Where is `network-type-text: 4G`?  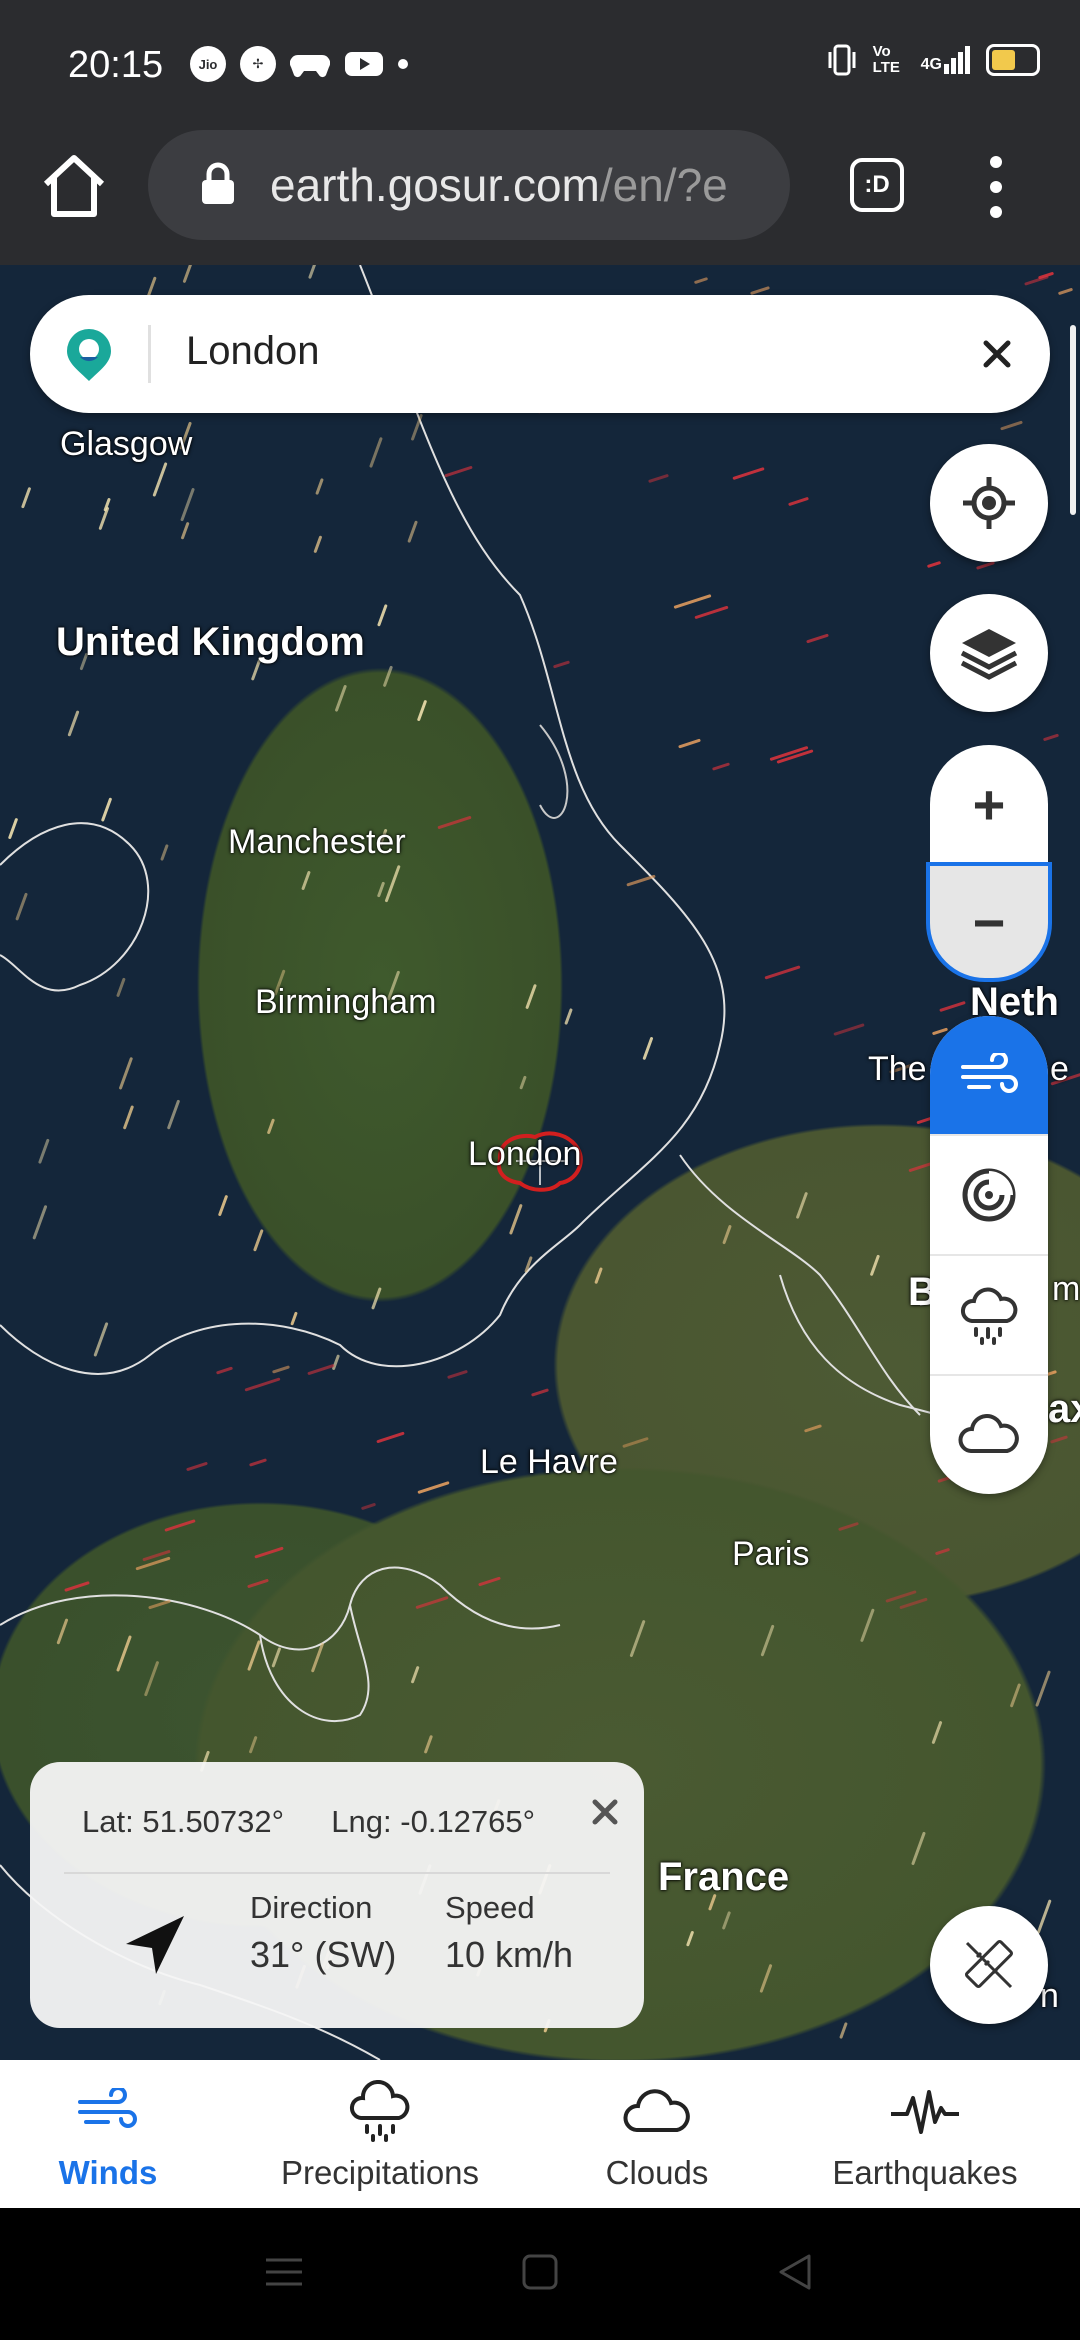 network-type-text: 4G is located at coordinates (931, 64).